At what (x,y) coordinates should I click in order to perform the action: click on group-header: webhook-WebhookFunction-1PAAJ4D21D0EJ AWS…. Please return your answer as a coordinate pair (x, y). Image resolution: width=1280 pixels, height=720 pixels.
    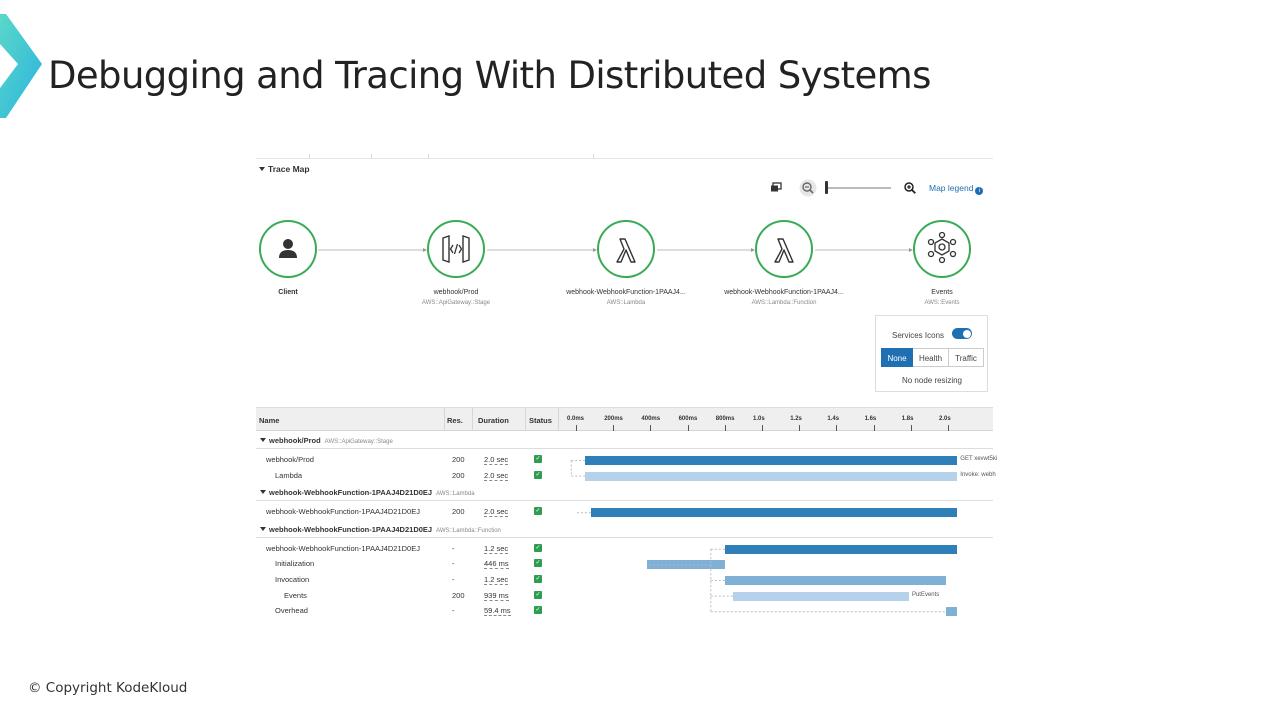
    Looking at the image, I should click on (380, 529).